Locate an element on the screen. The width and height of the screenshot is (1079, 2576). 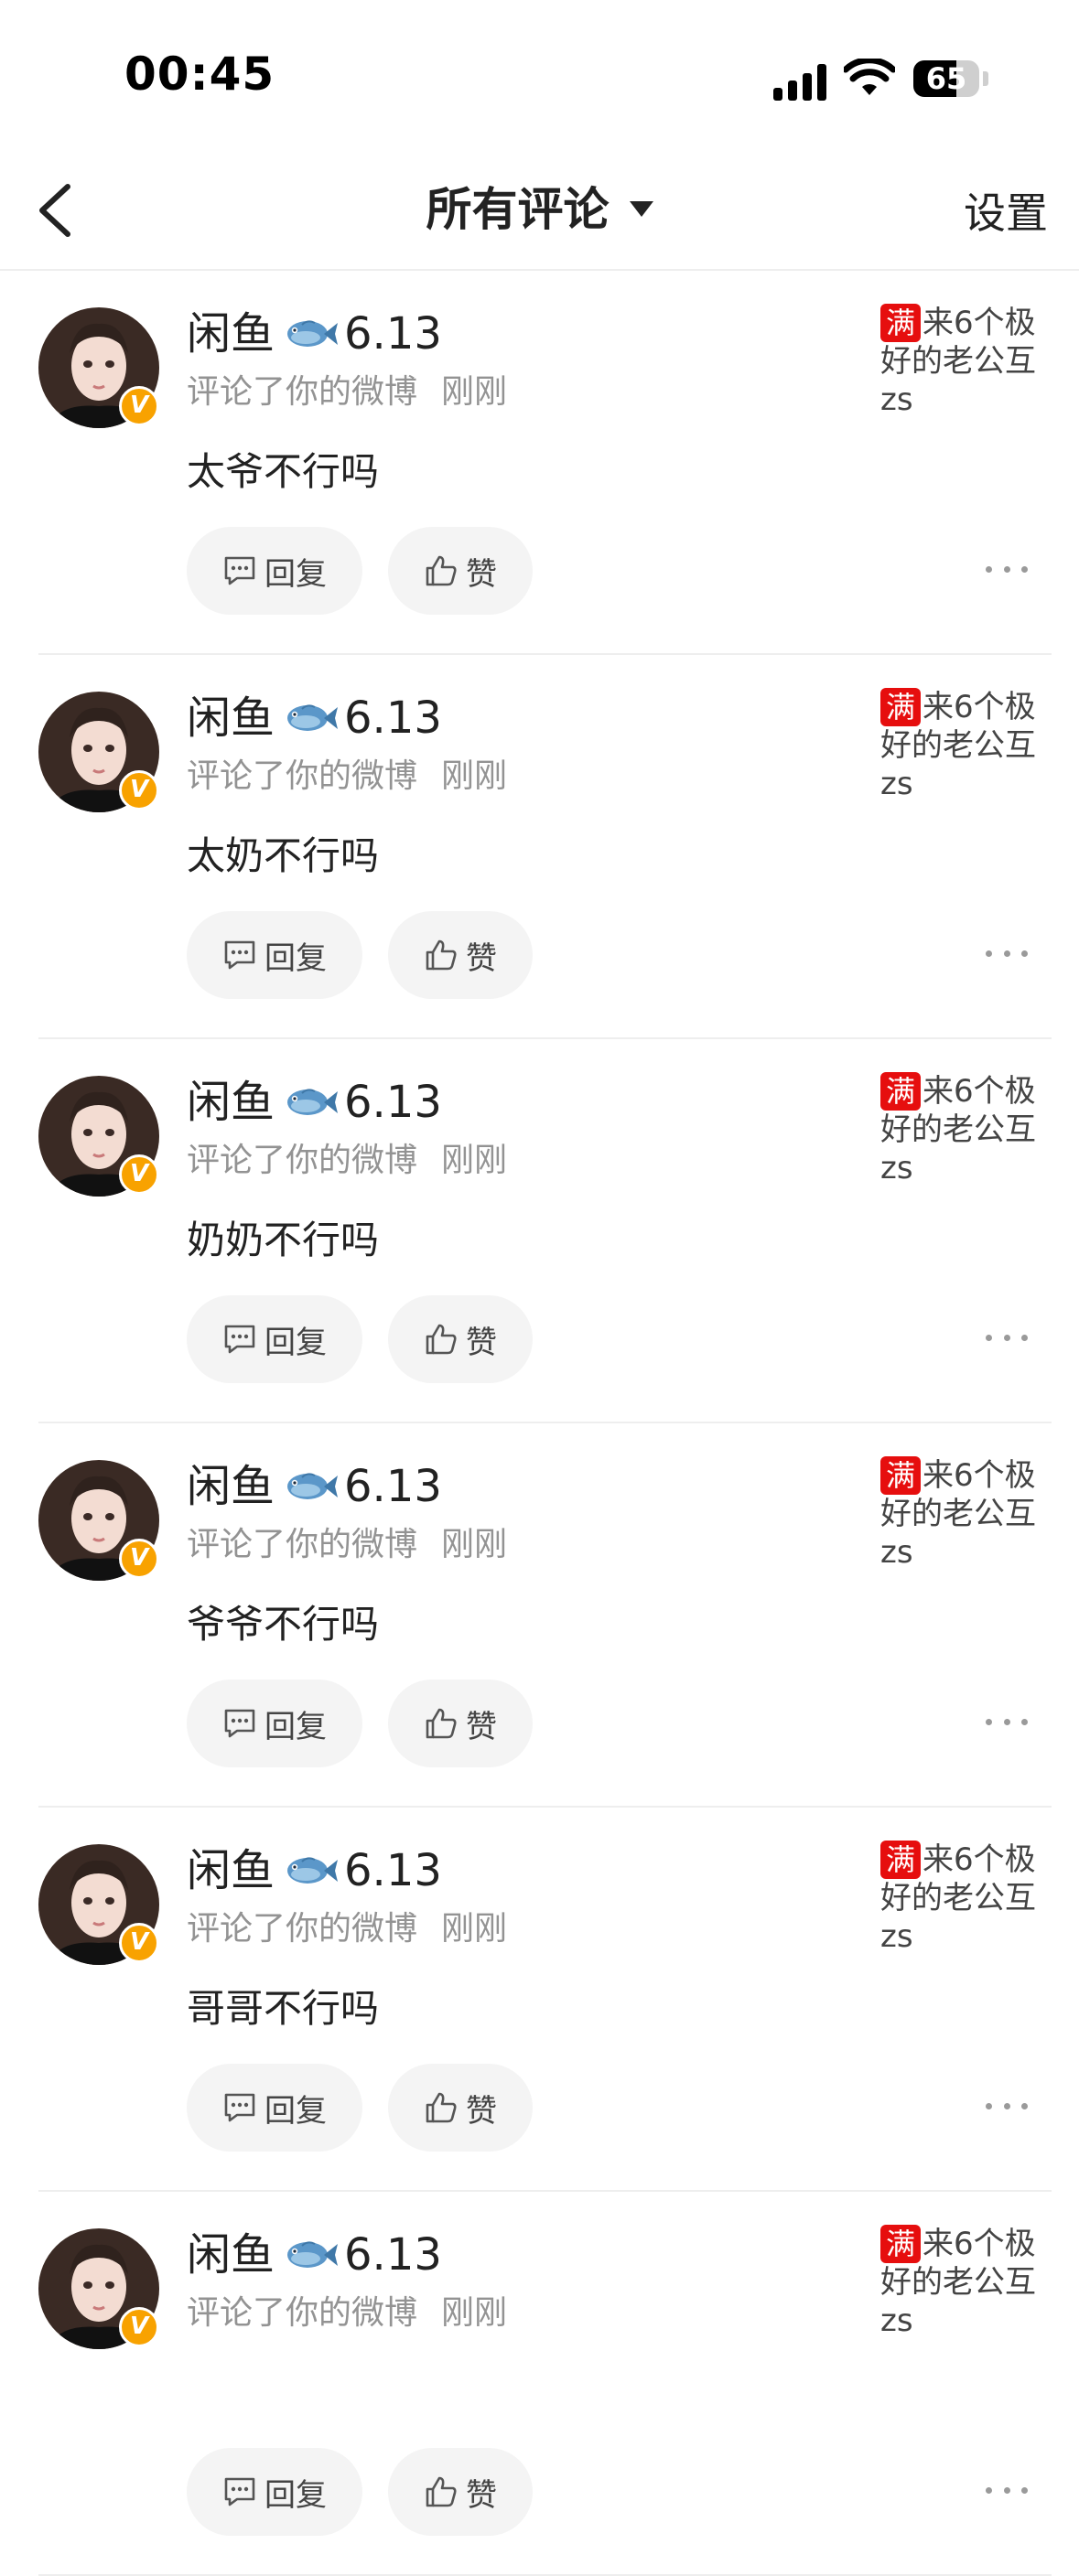
status-time: 00:45 is located at coordinates (200, 74).